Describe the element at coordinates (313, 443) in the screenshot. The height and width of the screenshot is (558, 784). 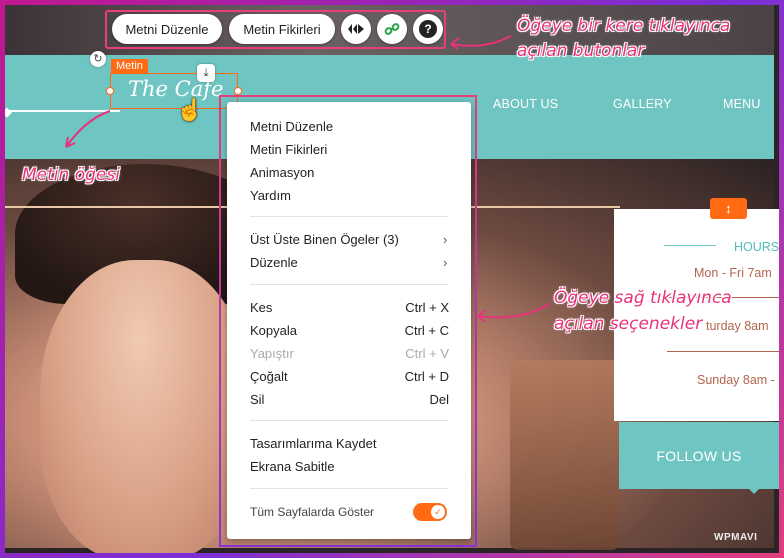
I see `menu-item-save-to-designs: Tasarımlarıma Kaydet` at that location.